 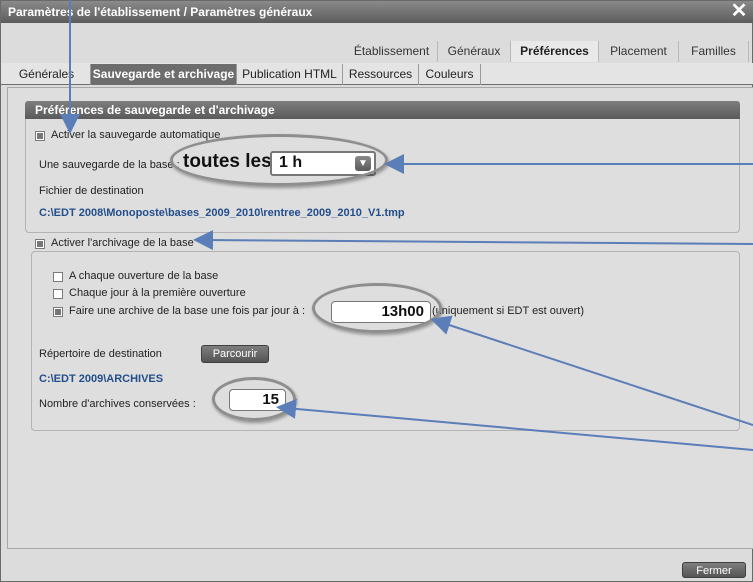 What do you see at coordinates (381, 74) in the screenshot?
I see `subtab-ressources: Ressources` at bounding box center [381, 74].